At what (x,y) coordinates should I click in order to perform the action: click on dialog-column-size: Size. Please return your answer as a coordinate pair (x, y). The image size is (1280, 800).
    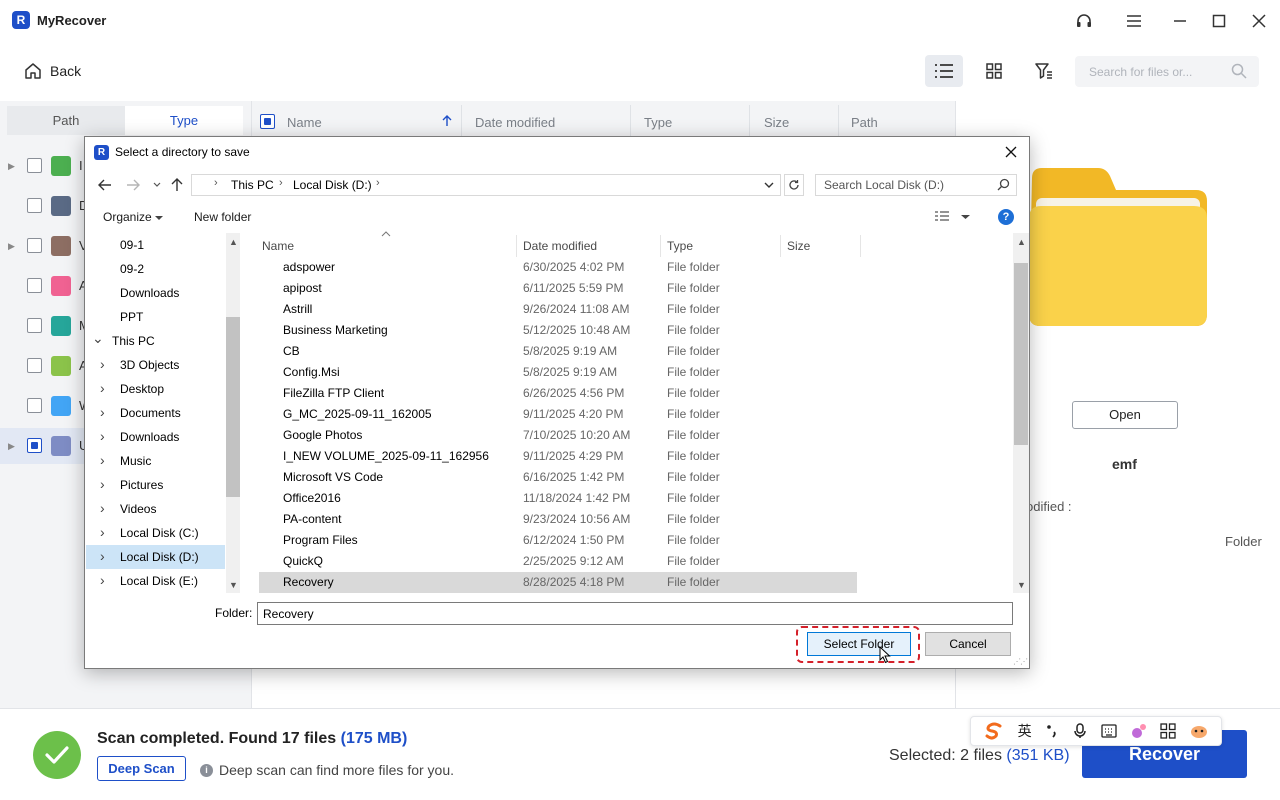
    Looking at the image, I should click on (798, 246).